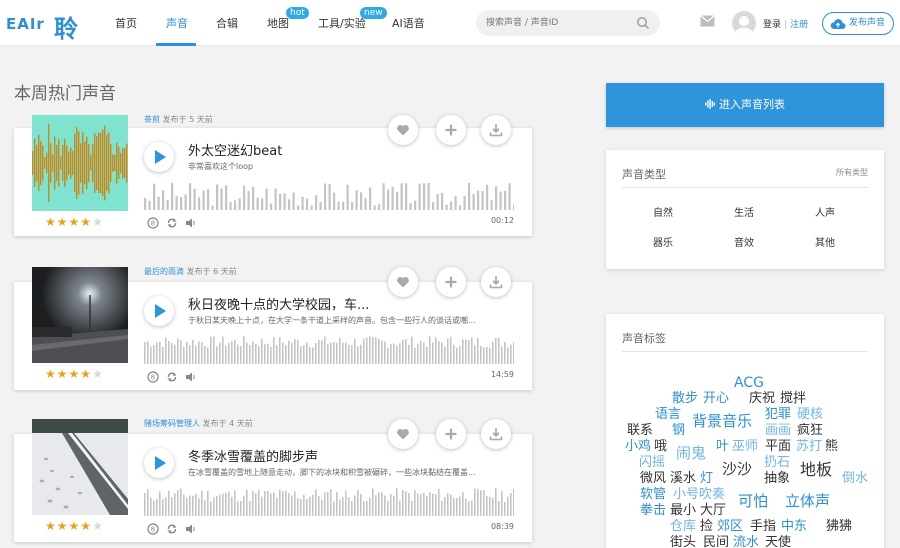 The width and height of the screenshot is (900, 548). Describe the element at coordinates (716, 398) in the screenshot. I see `tag-link: 开心` at that location.